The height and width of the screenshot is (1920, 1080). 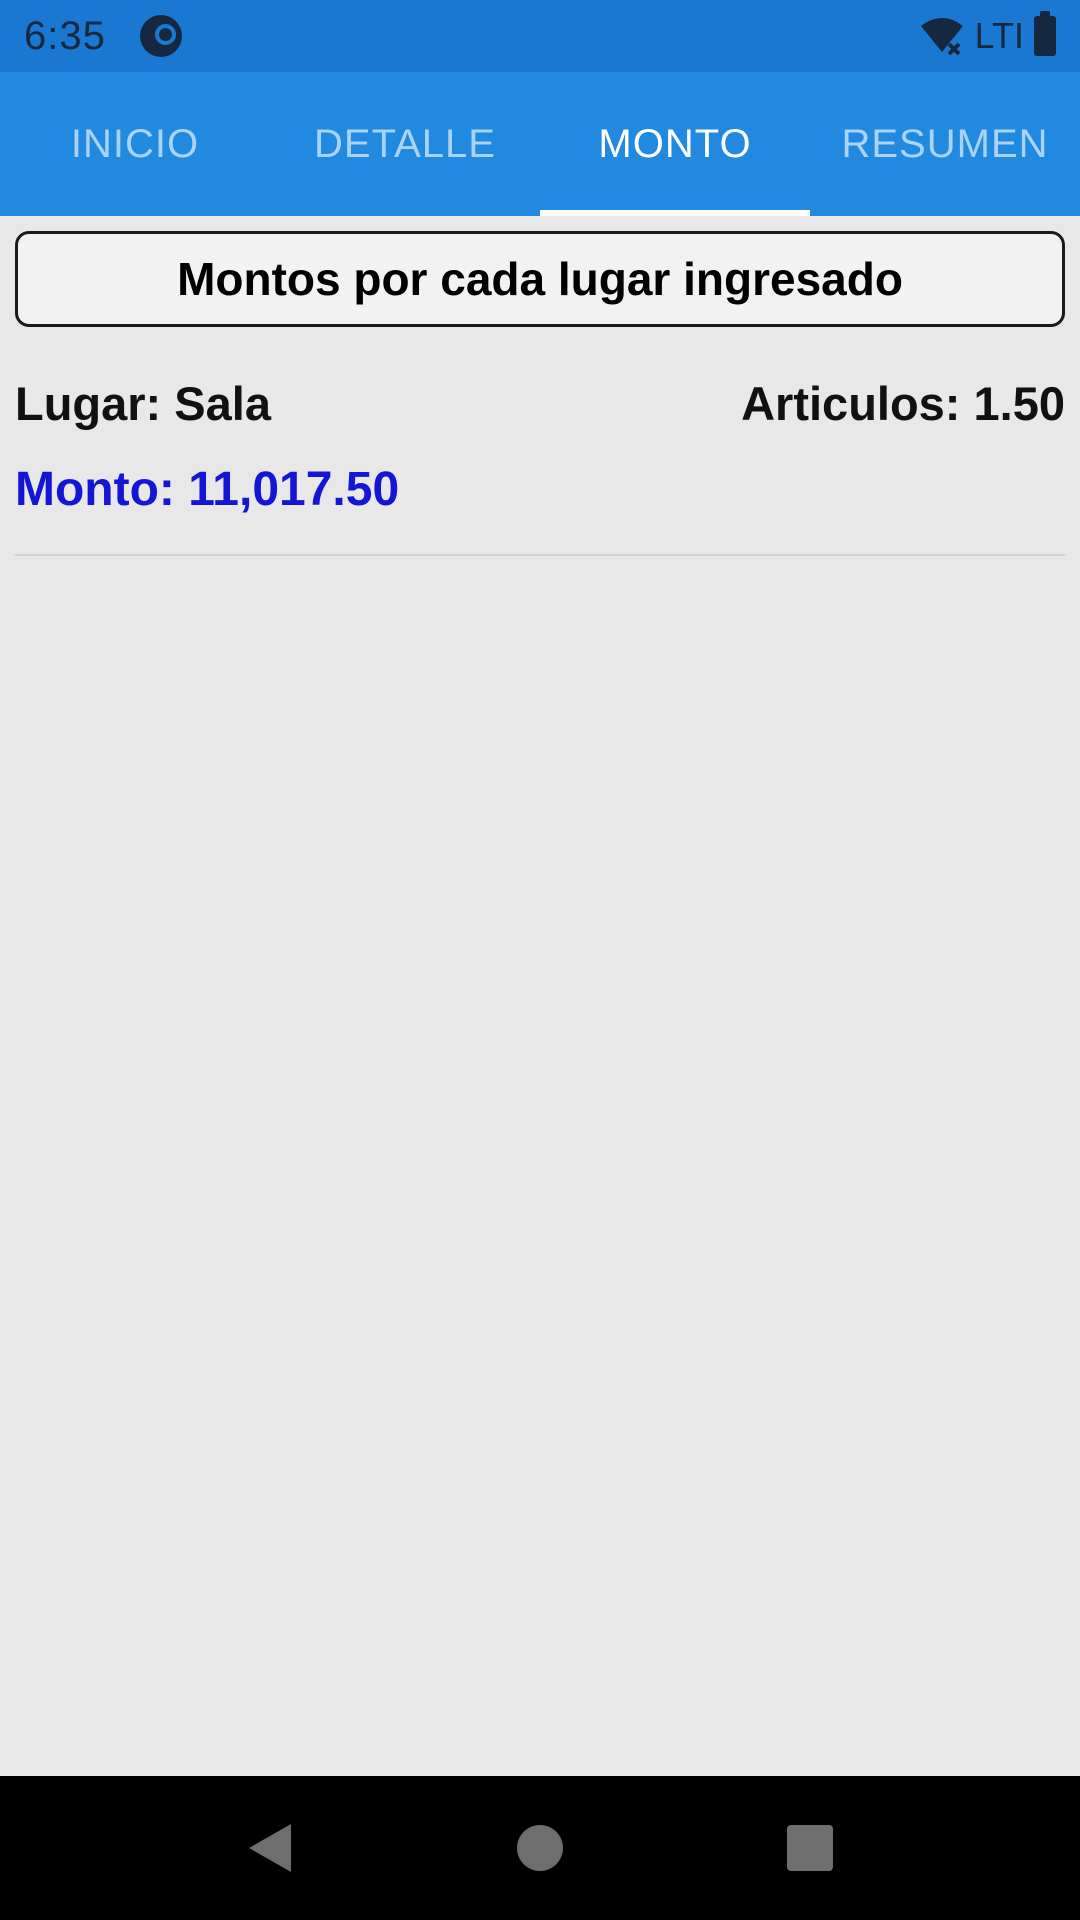 I want to click on back-button, so click(x=270, y=1848).